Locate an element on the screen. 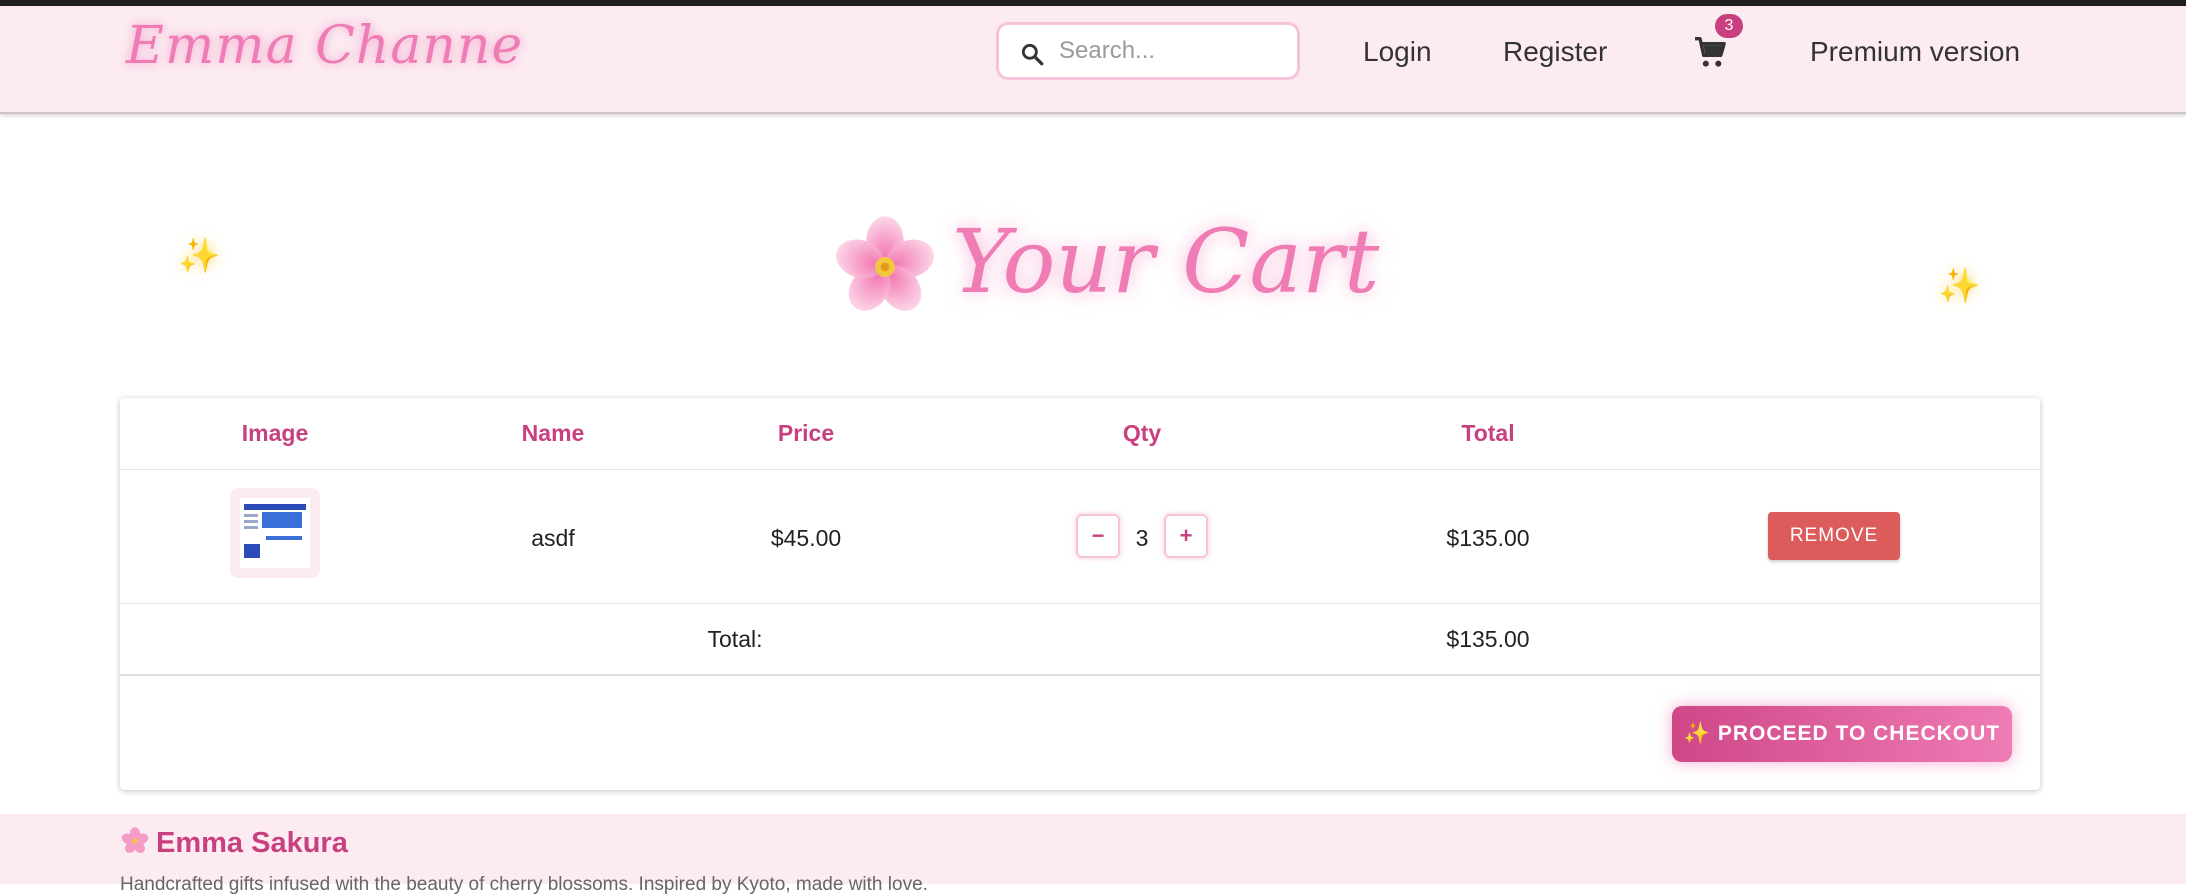 The height and width of the screenshot is (896, 2186). decrease-qty-button: − is located at coordinates (1098, 536).